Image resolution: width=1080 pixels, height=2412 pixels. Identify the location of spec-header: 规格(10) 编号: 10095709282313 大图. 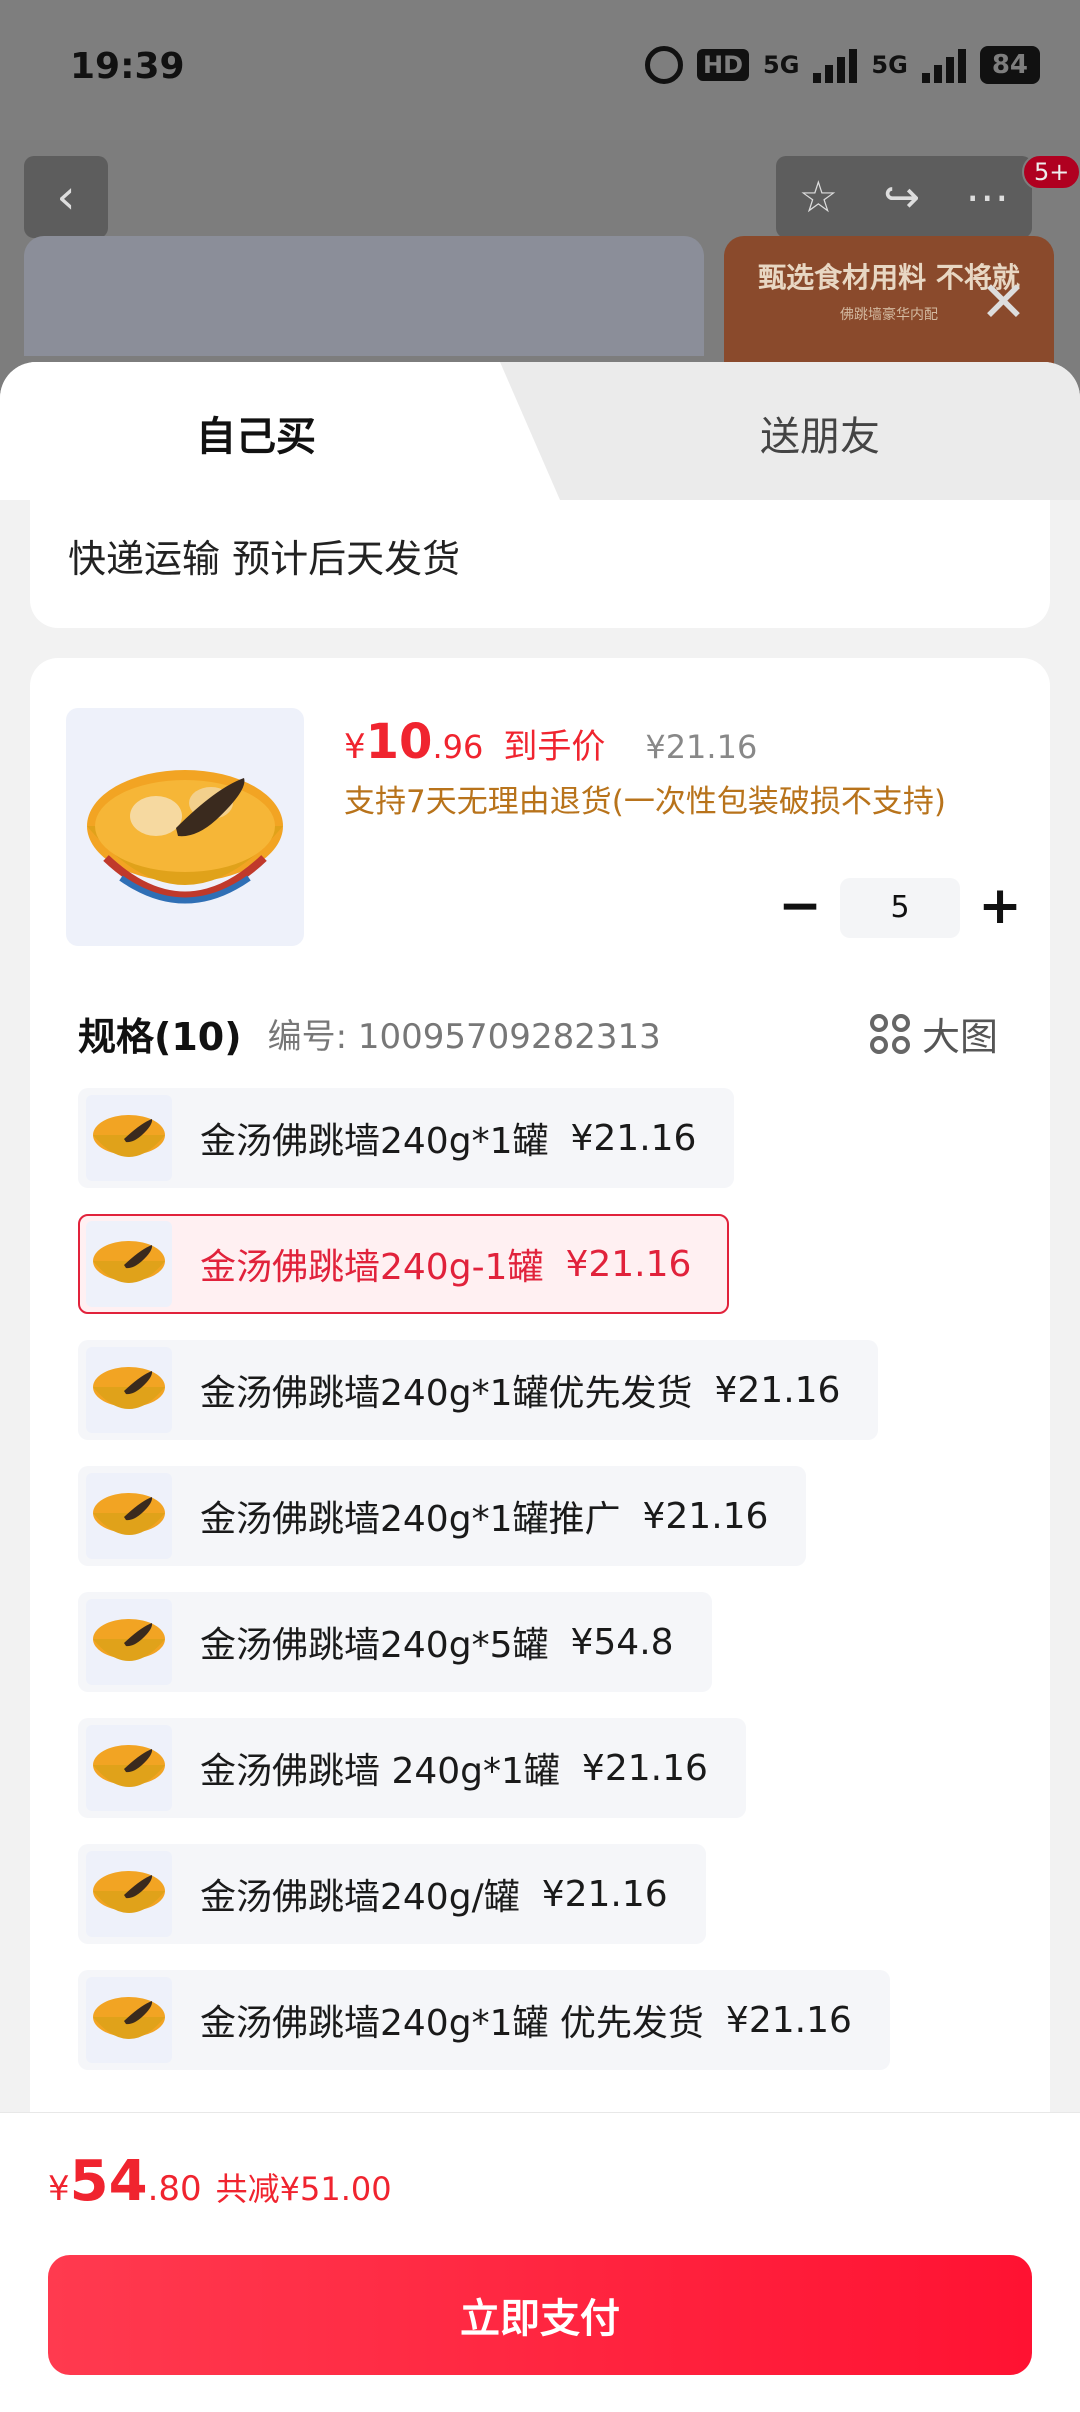
(538, 1033).